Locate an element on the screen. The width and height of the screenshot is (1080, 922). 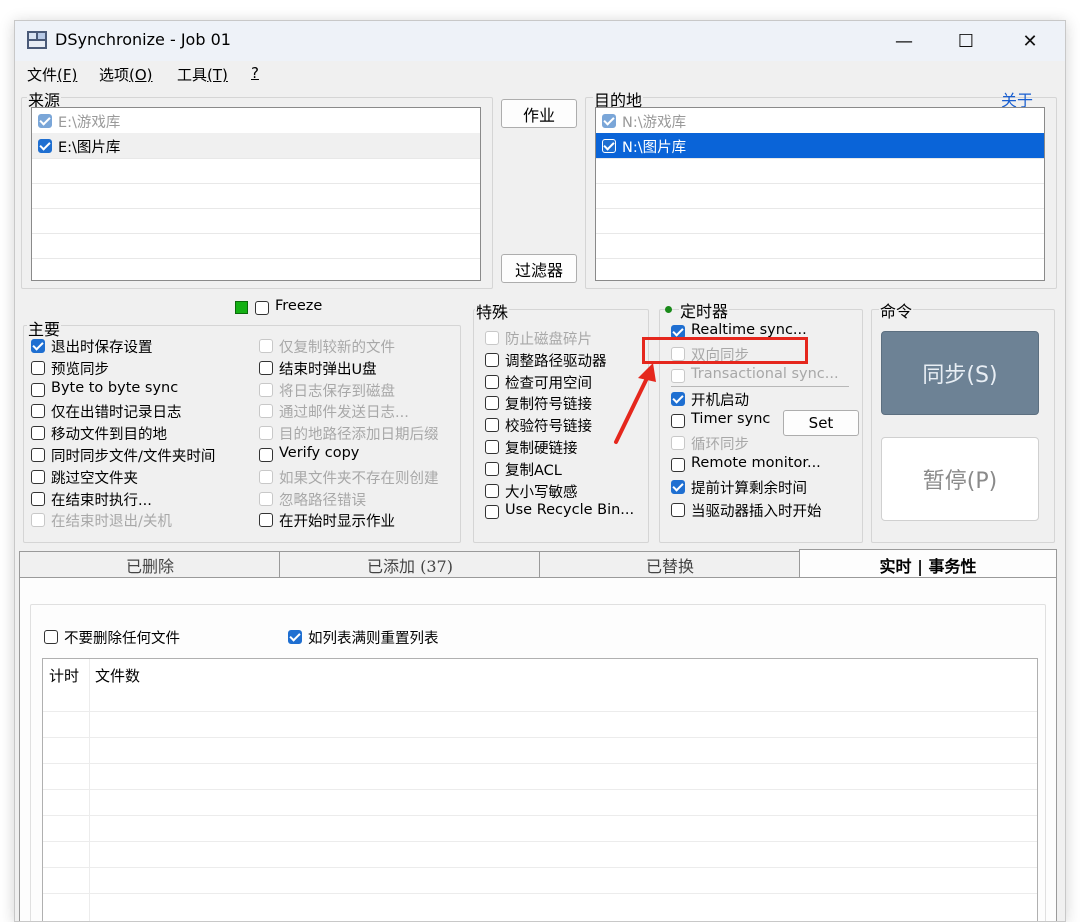
tab-realtime: 实时 | 事务性 is located at coordinates (928, 564).